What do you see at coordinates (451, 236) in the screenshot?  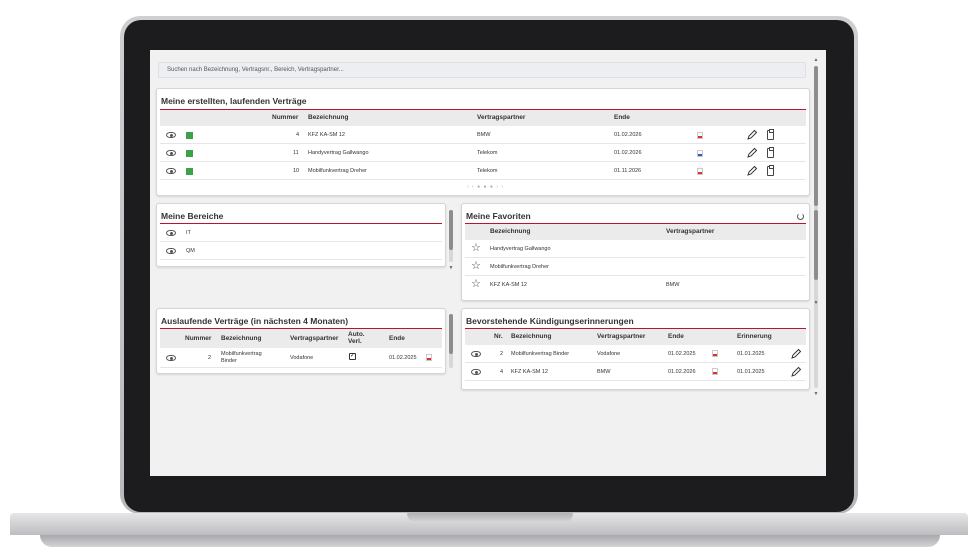 I see `areas-scrollbar` at bounding box center [451, 236].